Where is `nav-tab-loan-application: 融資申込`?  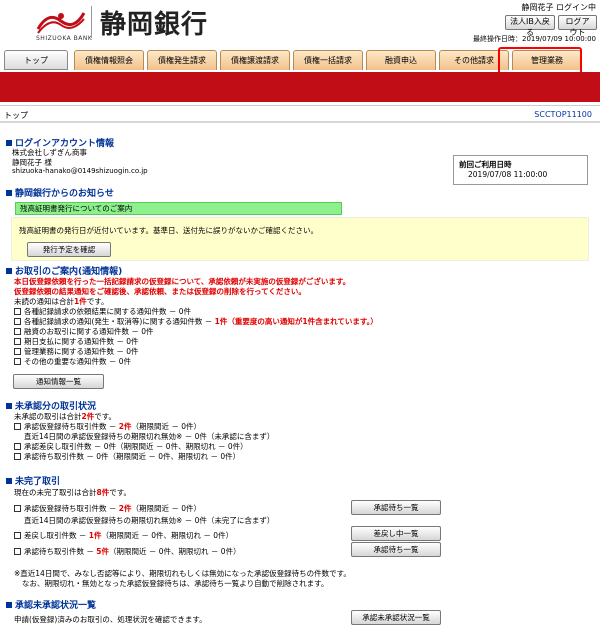
nav-tab-loan-application: 融資申込 is located at coordinates (401, 60).